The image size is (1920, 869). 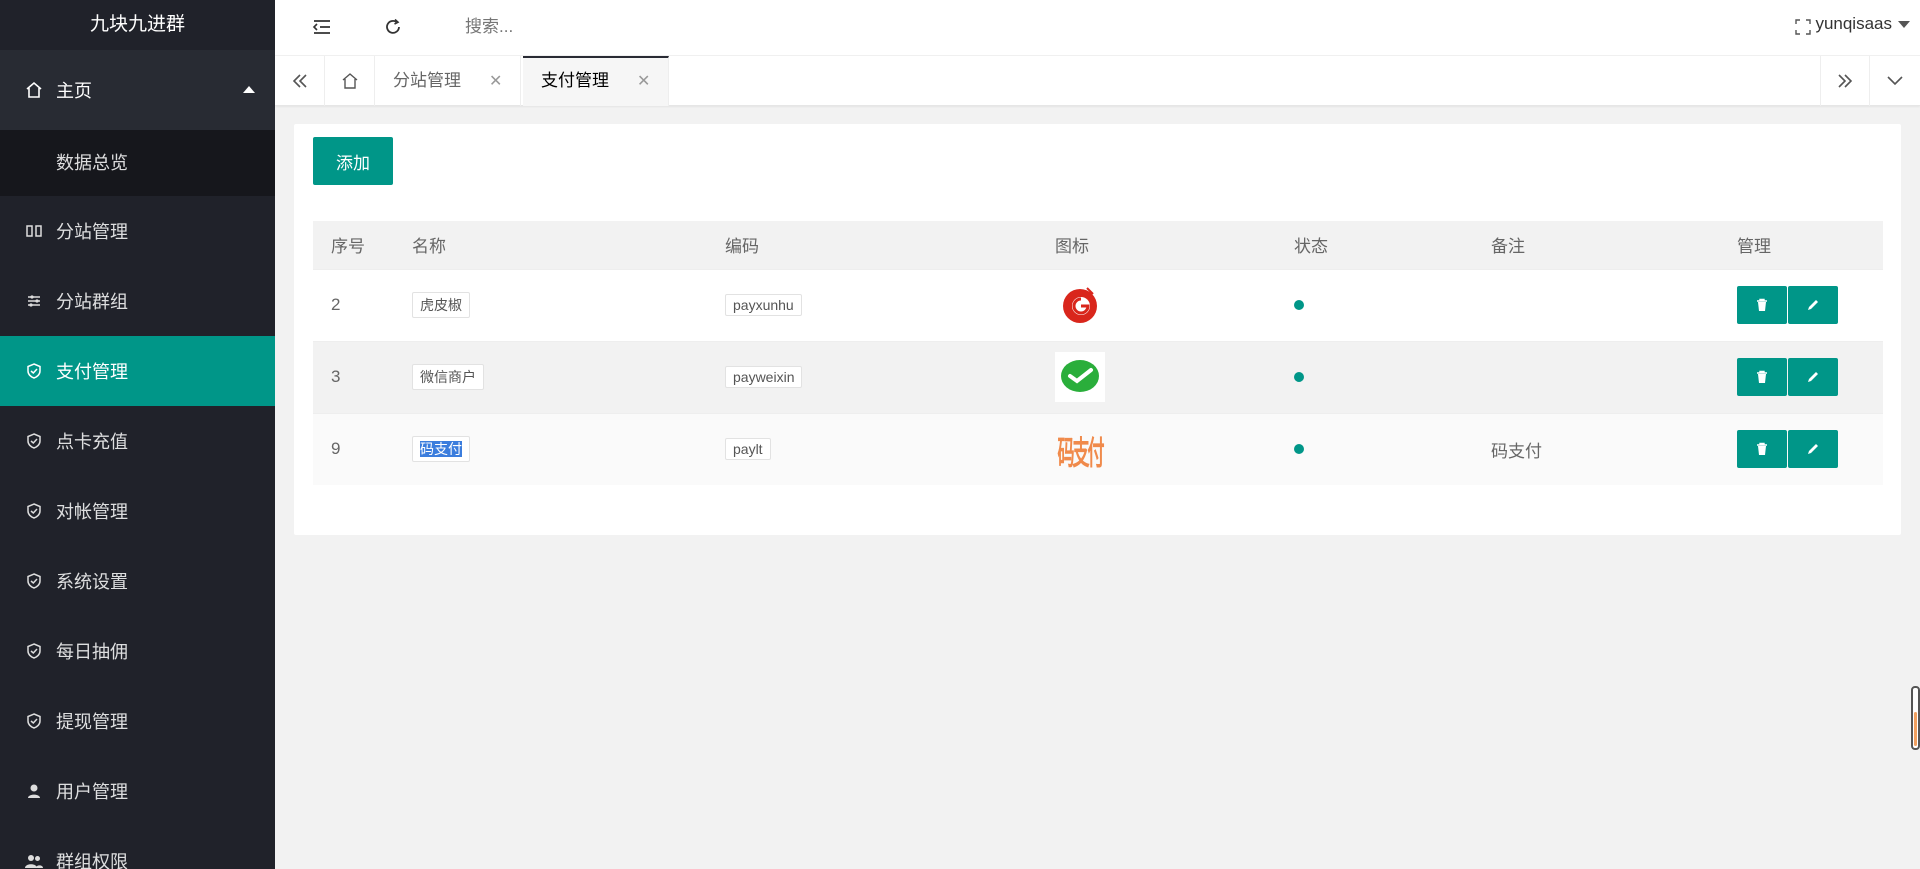 What do you see at coordinates (249, 89) in the screenshot?
I see `caret-up-icon` at bounding box center [249, 89].